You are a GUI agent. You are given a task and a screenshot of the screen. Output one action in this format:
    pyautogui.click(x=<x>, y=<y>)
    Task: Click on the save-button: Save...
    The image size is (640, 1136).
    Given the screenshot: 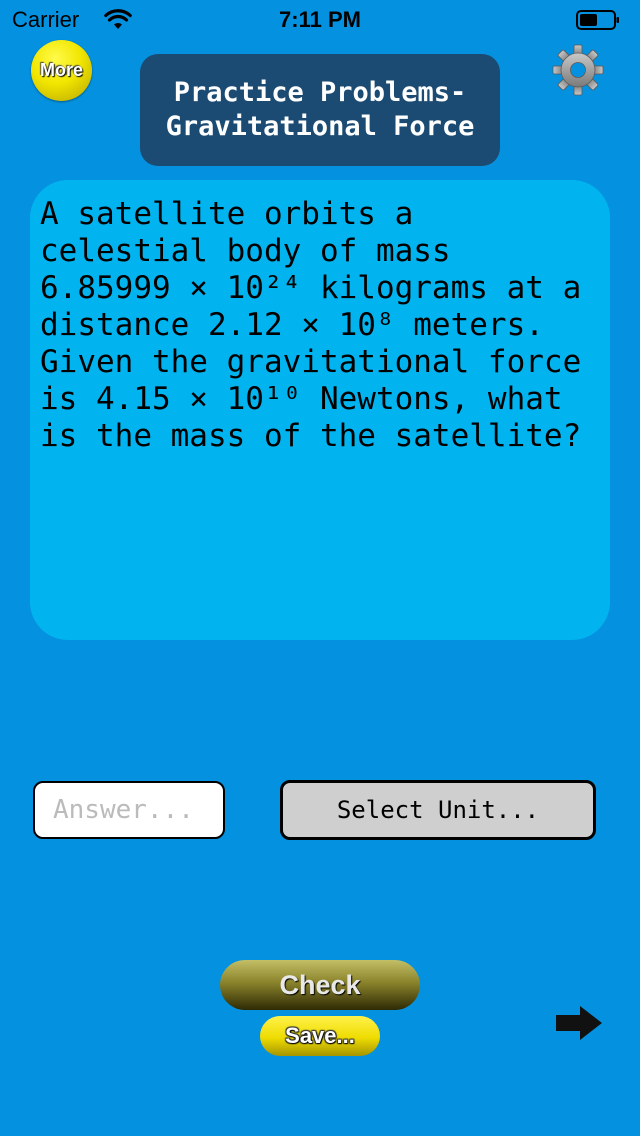 What is the action you would take?
    pyautogui.click(x=320, y=1036)
    